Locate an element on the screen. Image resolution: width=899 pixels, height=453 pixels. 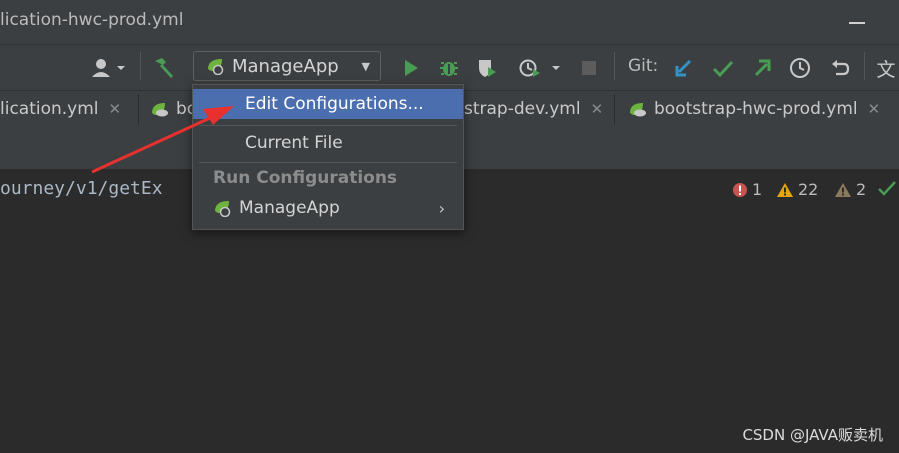
watermark: CSDN @JAVA贩卖机 is located at coordinates (812, 435).